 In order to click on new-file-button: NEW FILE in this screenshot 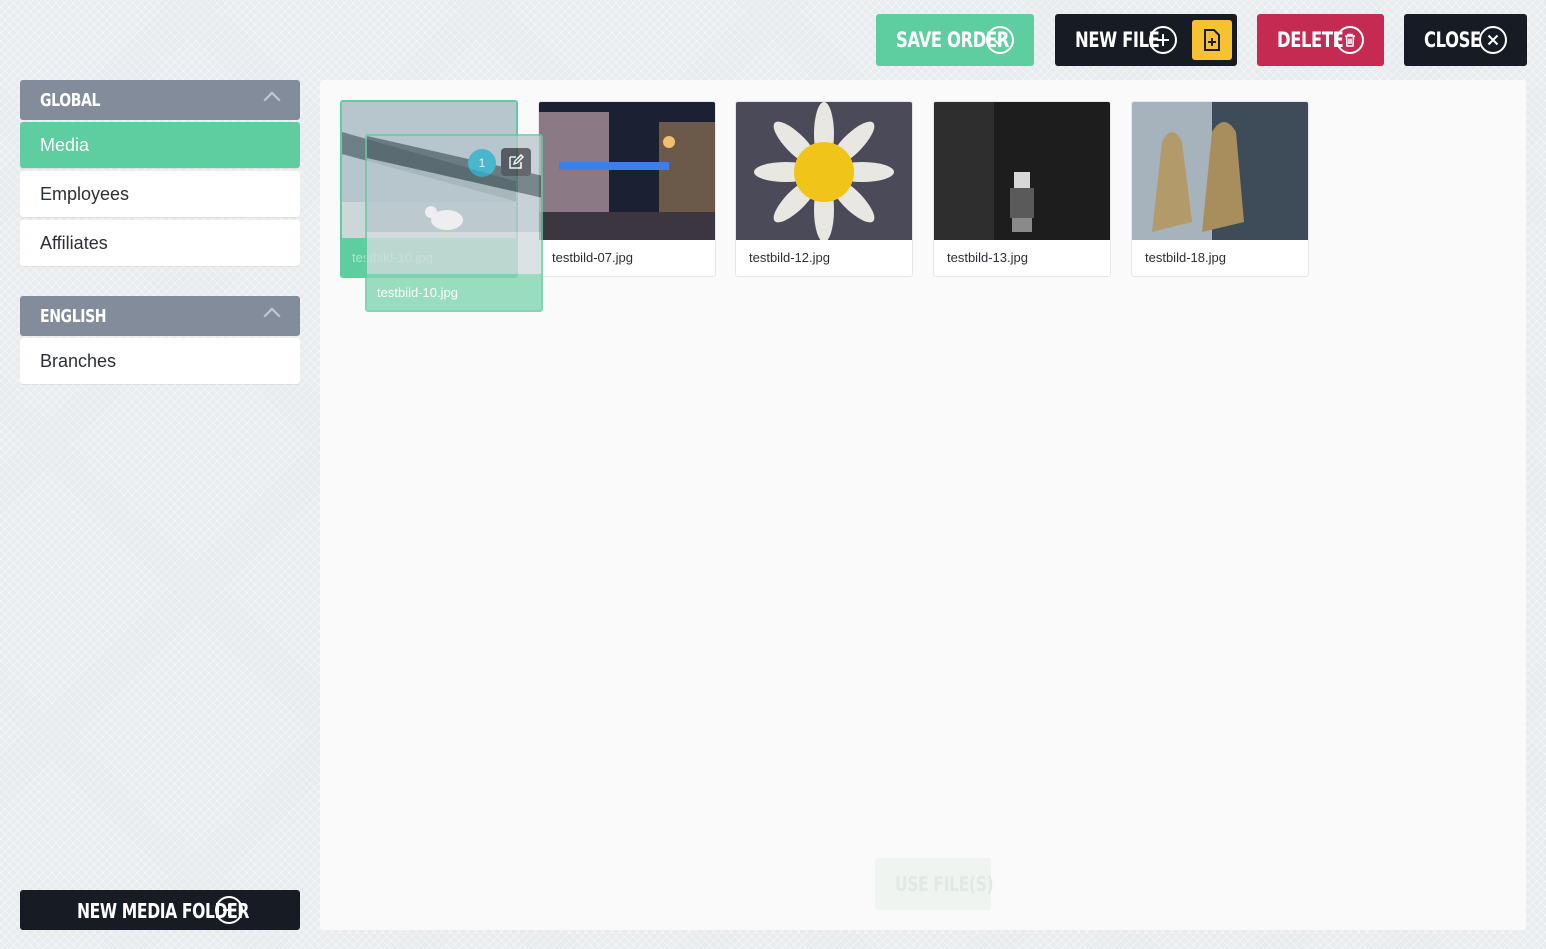, I will do `click(1146, 40)`.